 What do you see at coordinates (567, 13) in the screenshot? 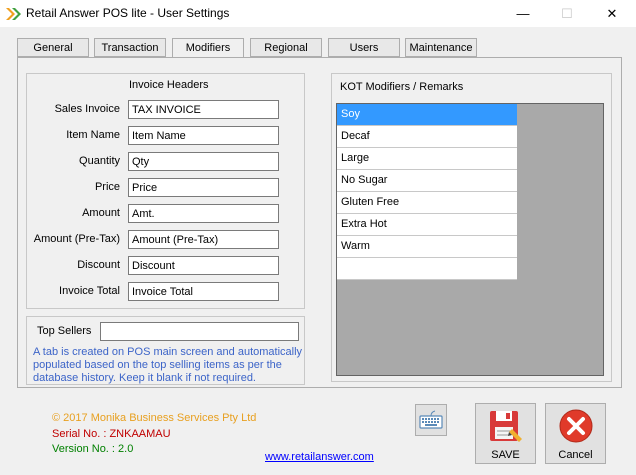
I see `maximize-button: ☐` at bounding box center [567, 13].